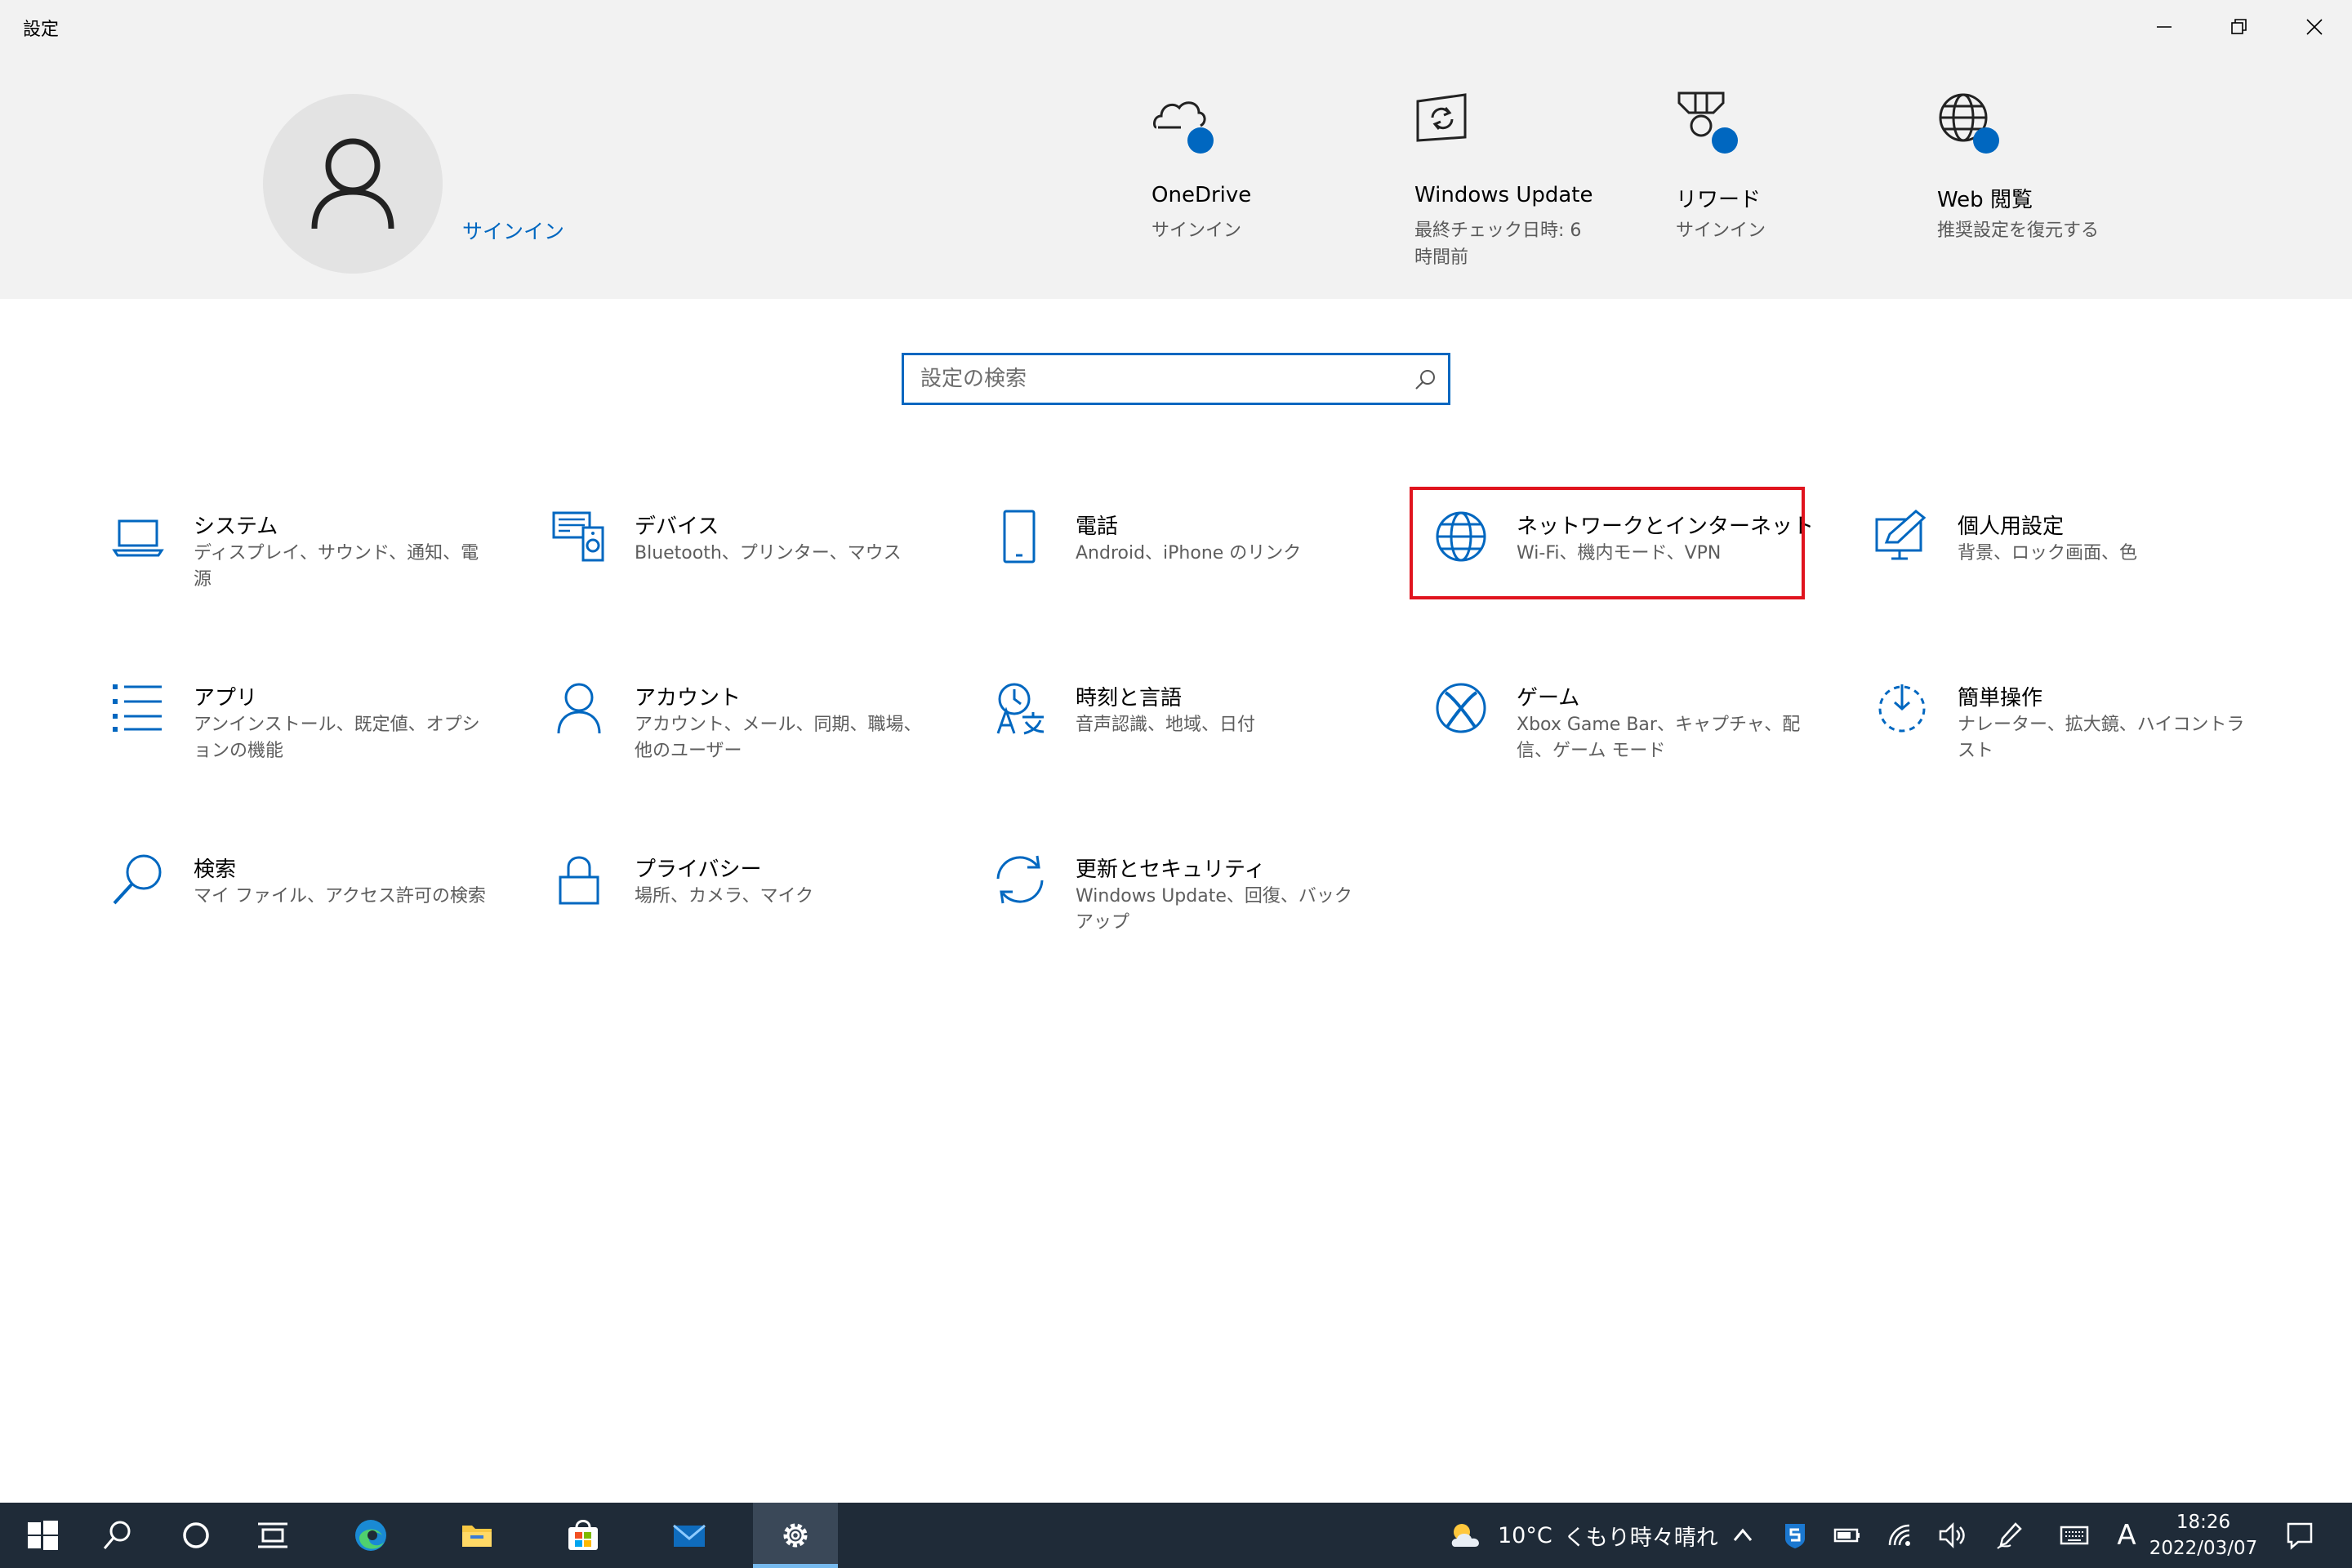 The image size is (2352, 1568). I want to click on search-input, so click(1161, 379).